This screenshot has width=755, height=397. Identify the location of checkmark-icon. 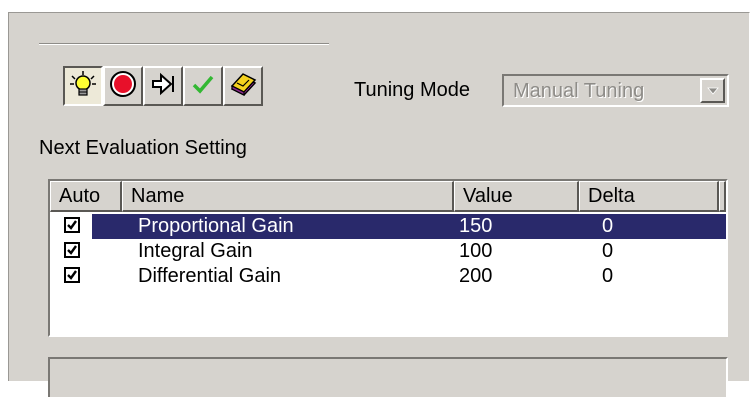
(203, 86).